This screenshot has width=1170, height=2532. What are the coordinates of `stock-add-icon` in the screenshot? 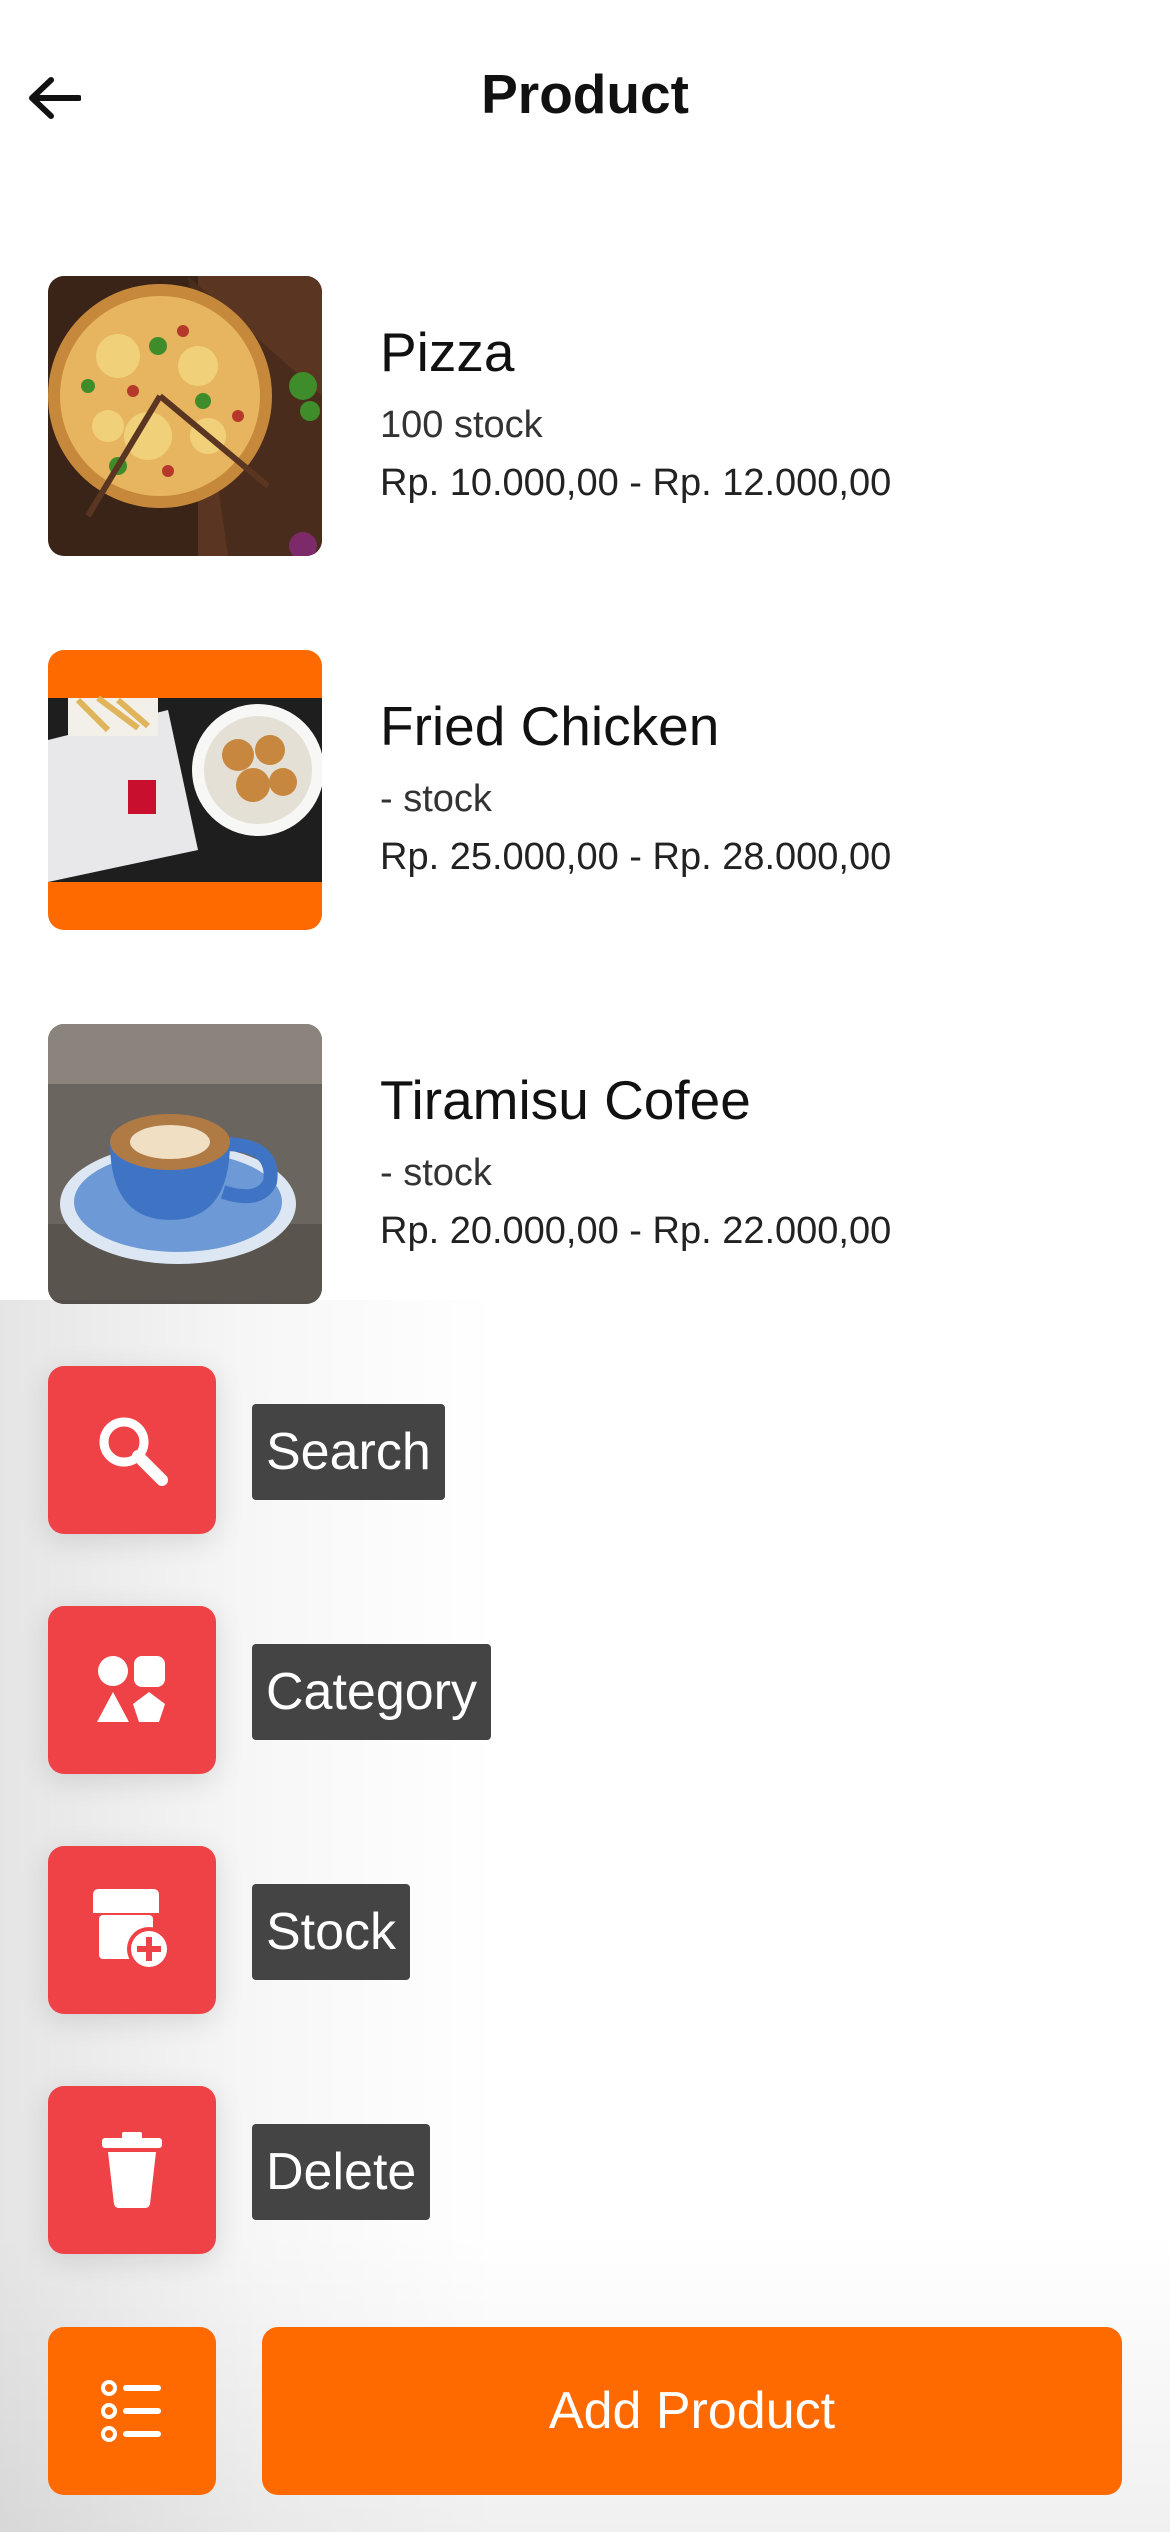 It's located at (132, 1930).